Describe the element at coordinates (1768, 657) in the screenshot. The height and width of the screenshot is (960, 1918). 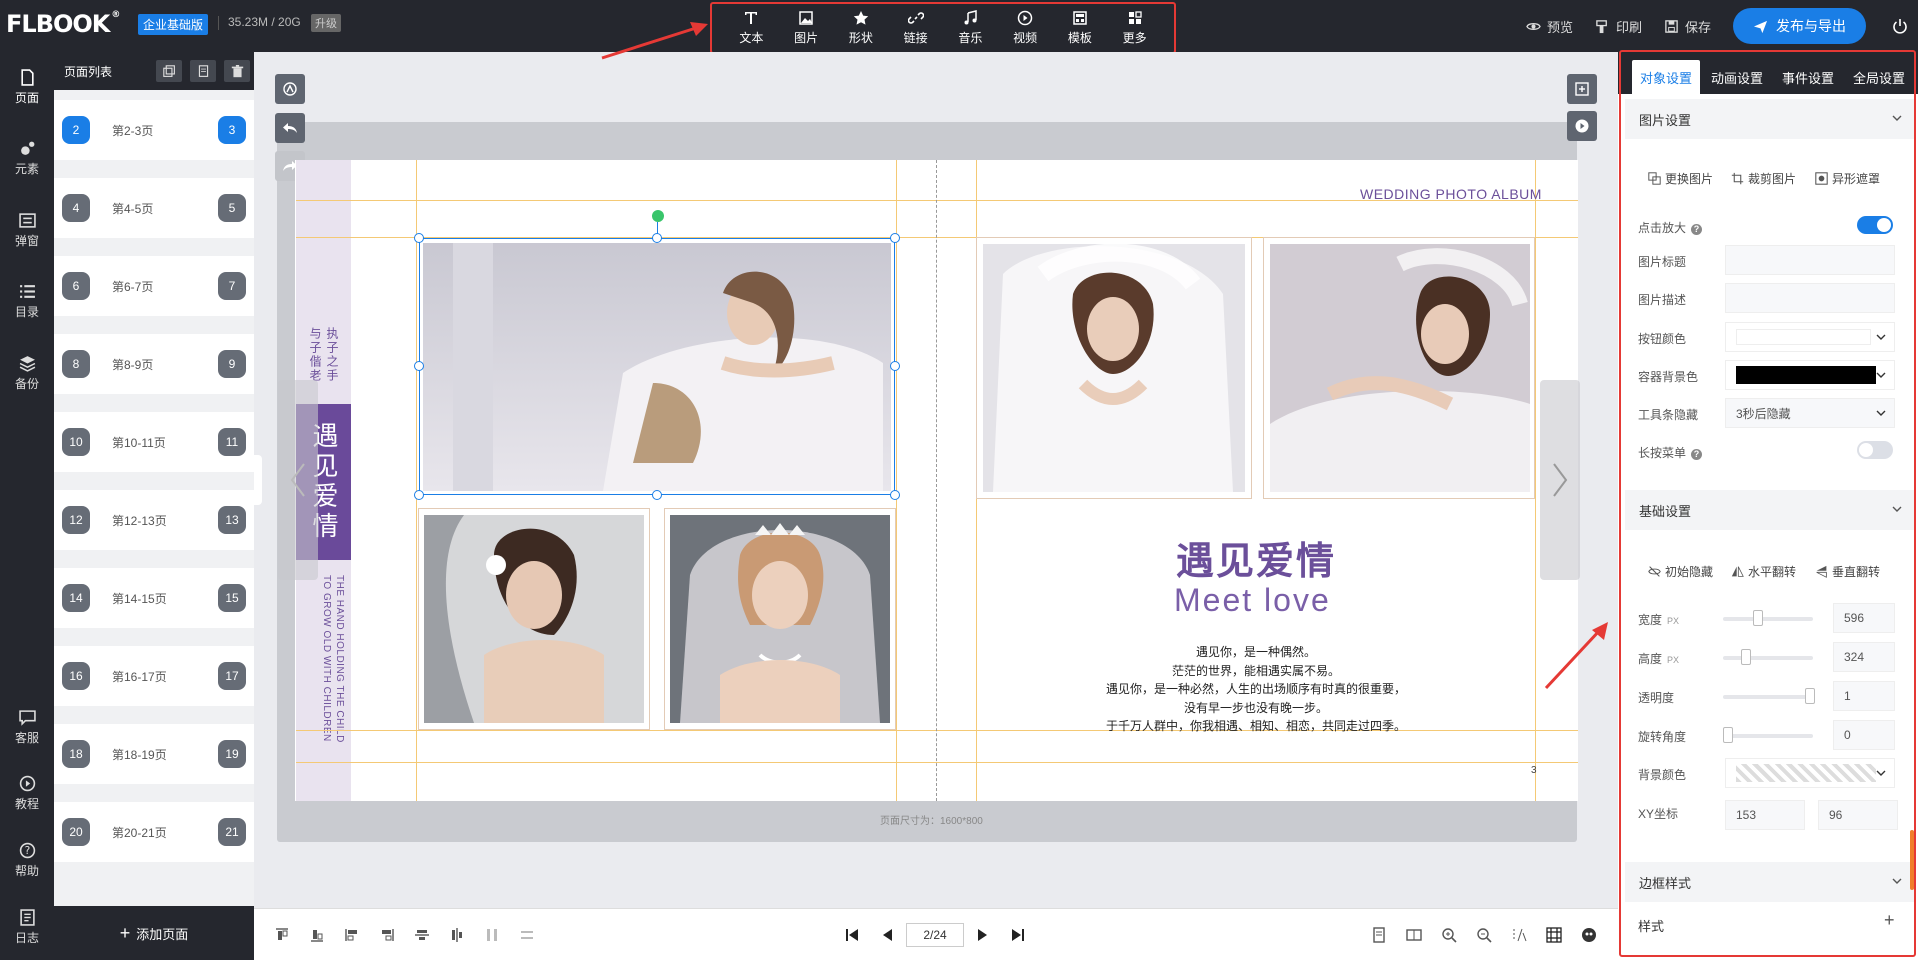
I see `height-slider` at that location.